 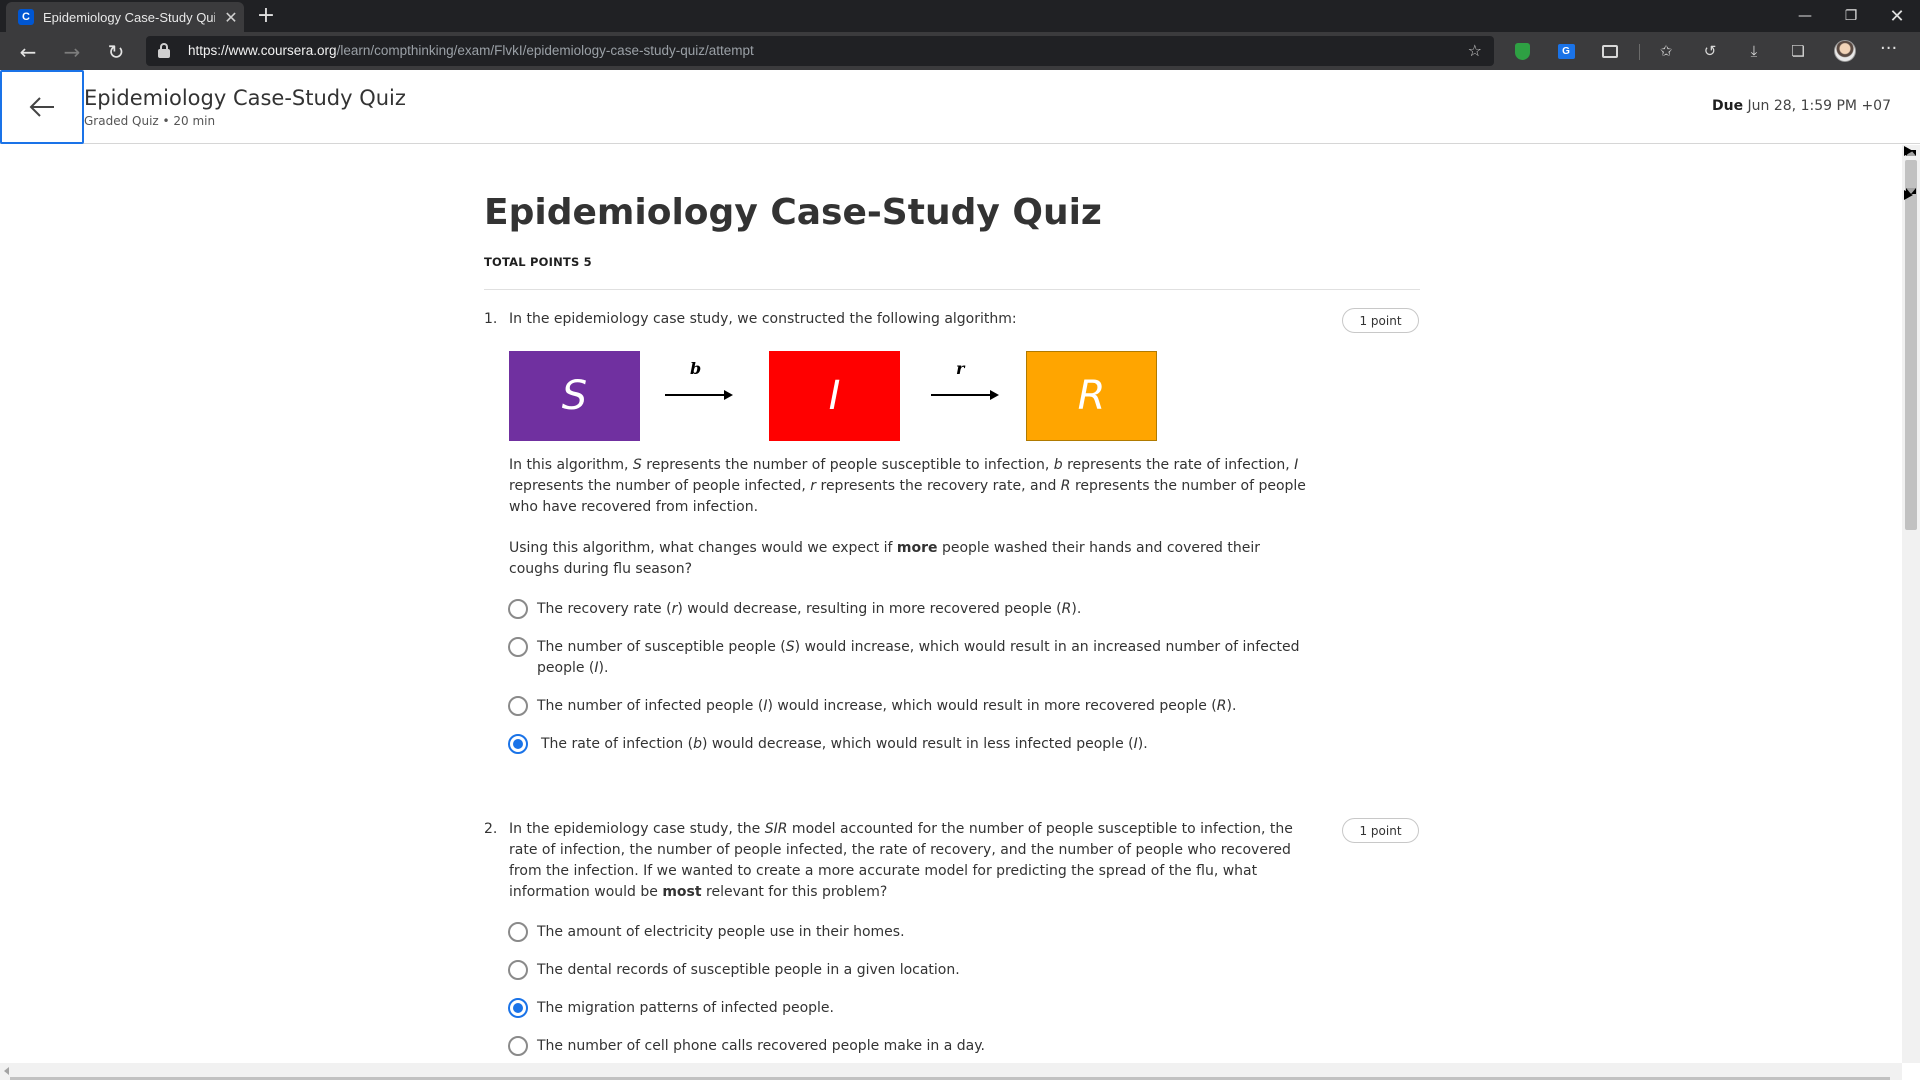 I want to click on new-tab-plus-icon: +, so click(x=266, y=16).